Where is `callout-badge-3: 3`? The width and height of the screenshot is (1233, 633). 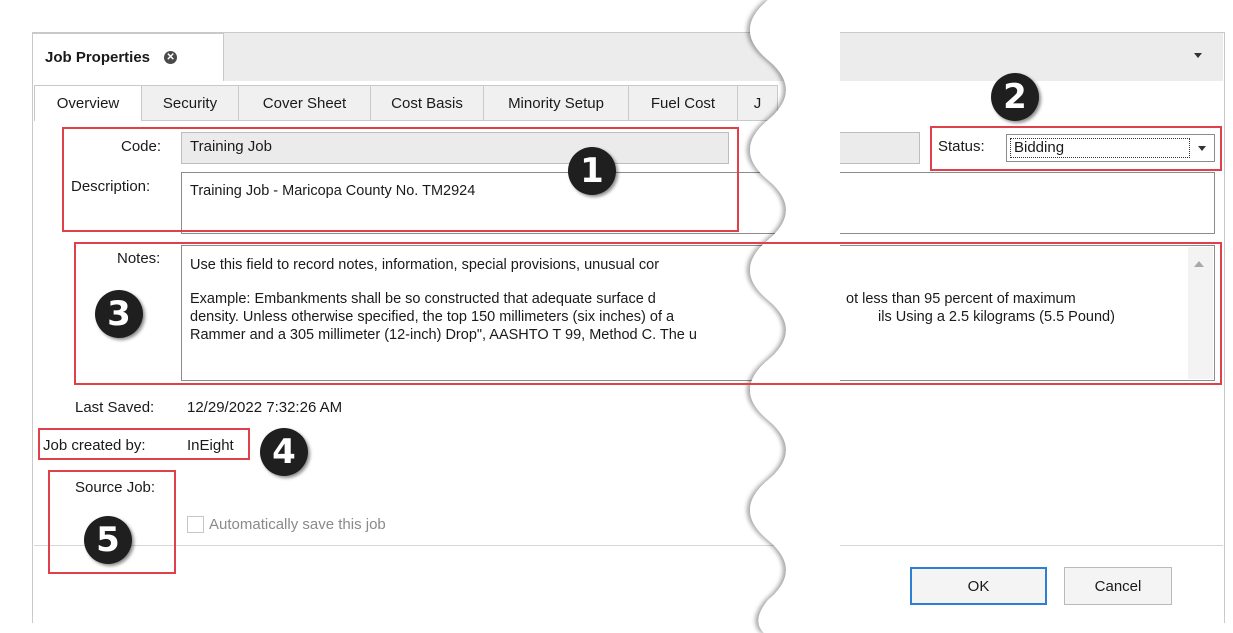 callout-badge-3: 3 is located at coordinates (119, 314).